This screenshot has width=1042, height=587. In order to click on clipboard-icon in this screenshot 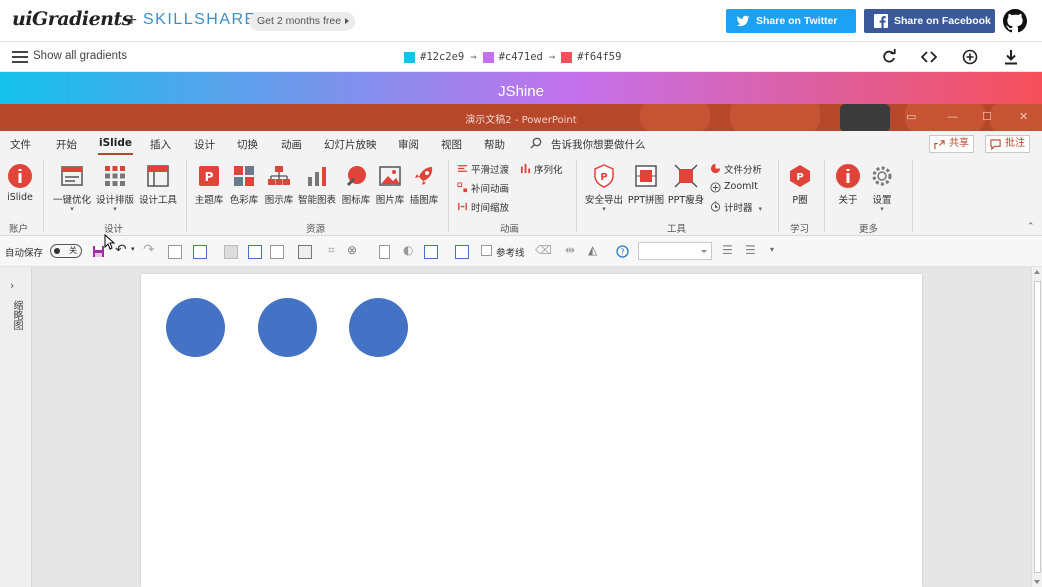, I will do `click(384, 252)`.